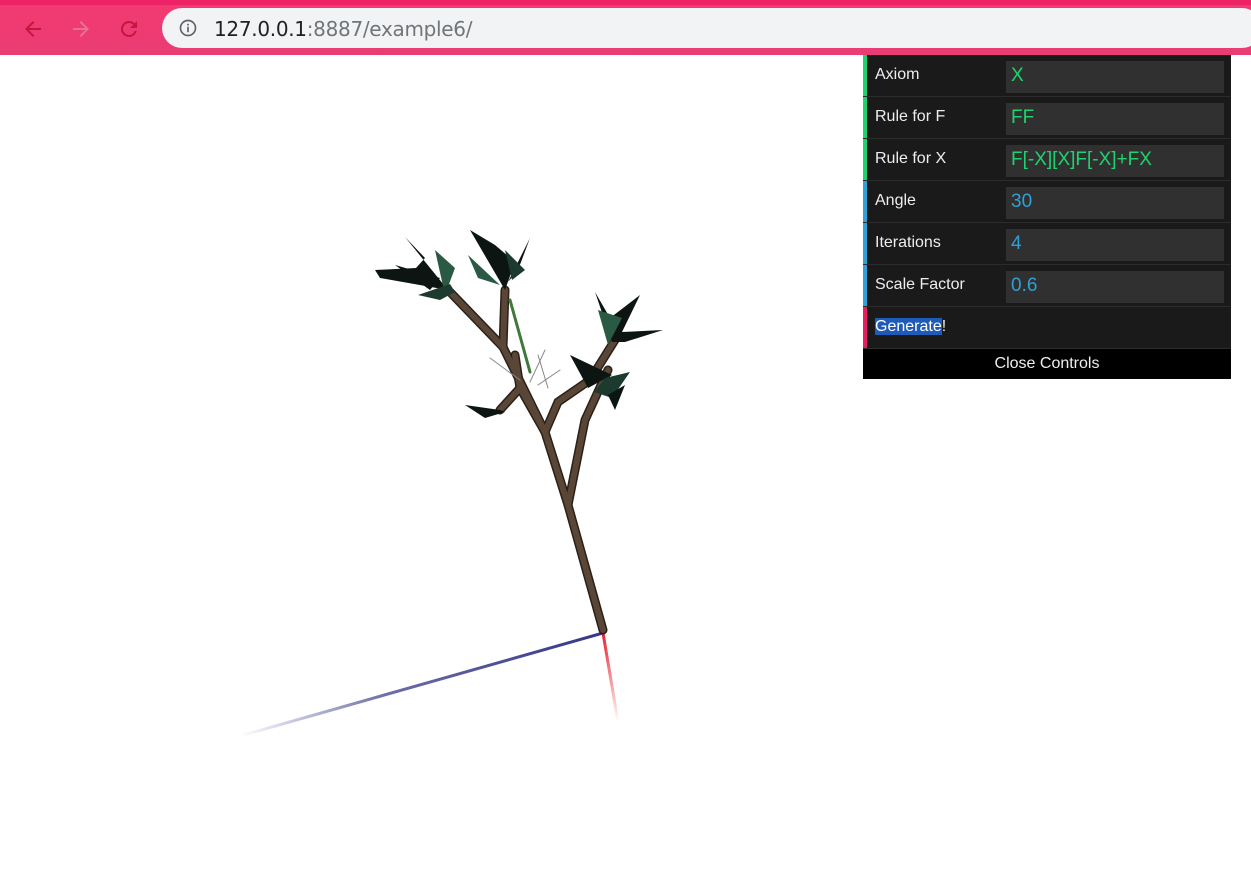 This screenshot has height=895, width=1251. Describe the element at coordinates (421, 684) in the screenshot. I see `z-axis-line` at that location.